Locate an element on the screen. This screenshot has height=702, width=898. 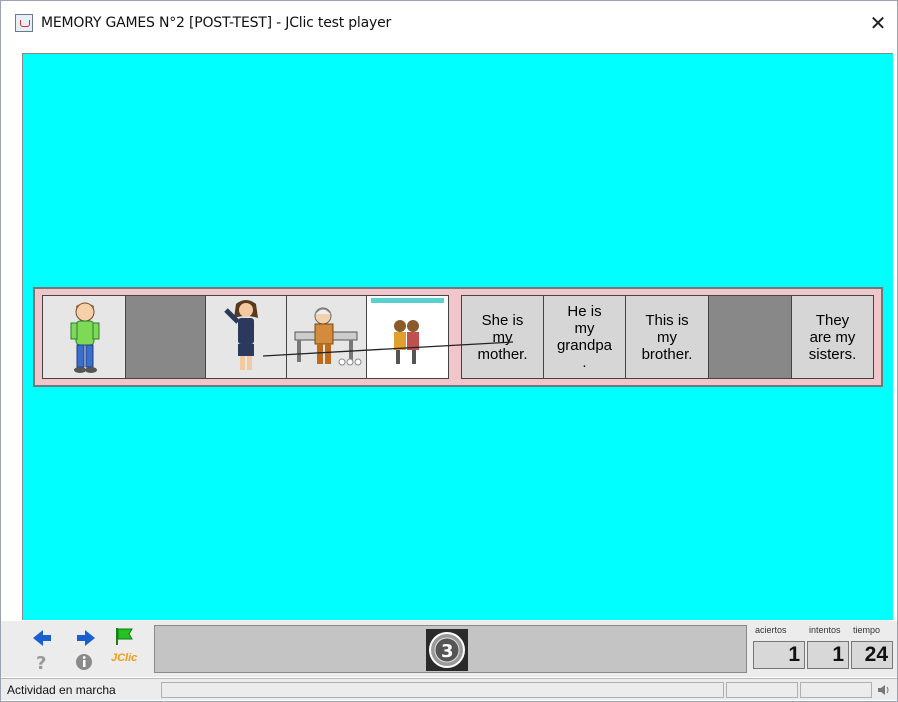
status-bar: Actividad en marcha is located at coordinates (449, 689).